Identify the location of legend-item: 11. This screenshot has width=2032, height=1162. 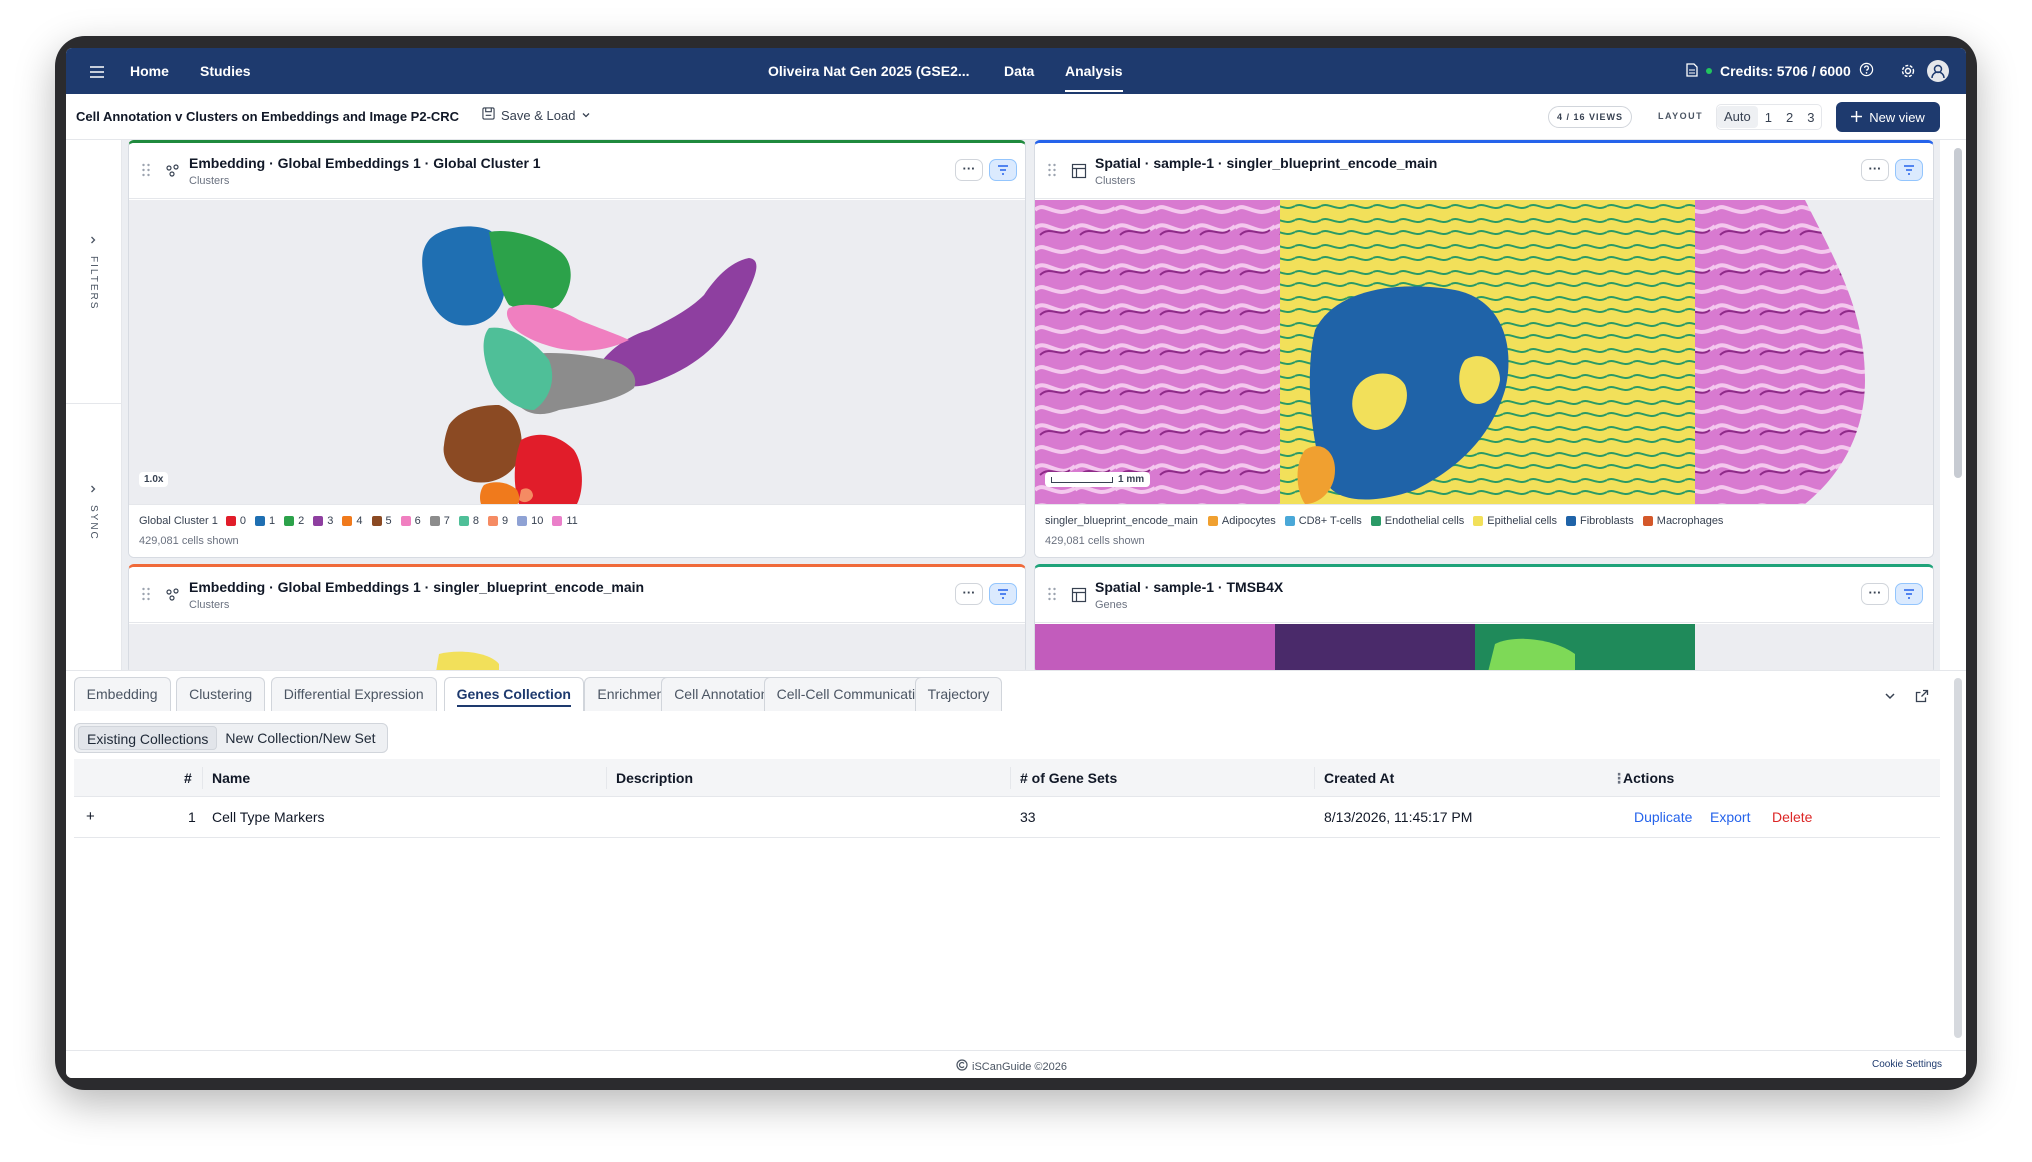
(565, 521).